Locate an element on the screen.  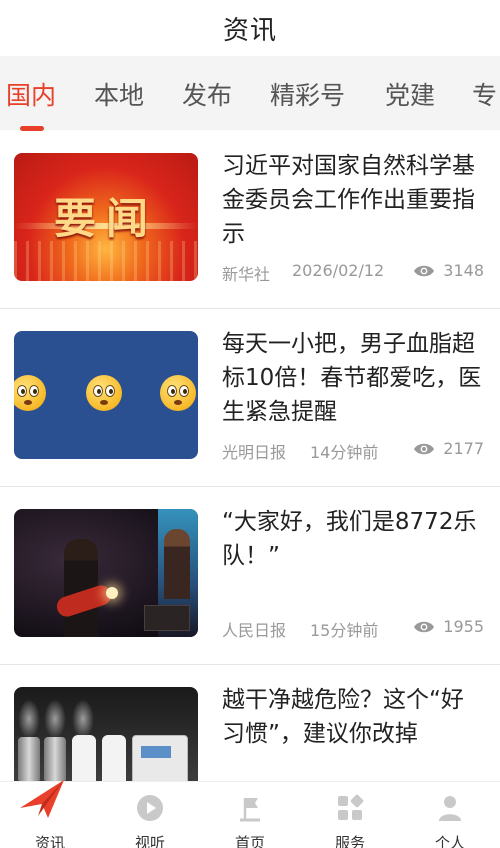
tab-publish: 发布 is located at coordinates (207, 94).